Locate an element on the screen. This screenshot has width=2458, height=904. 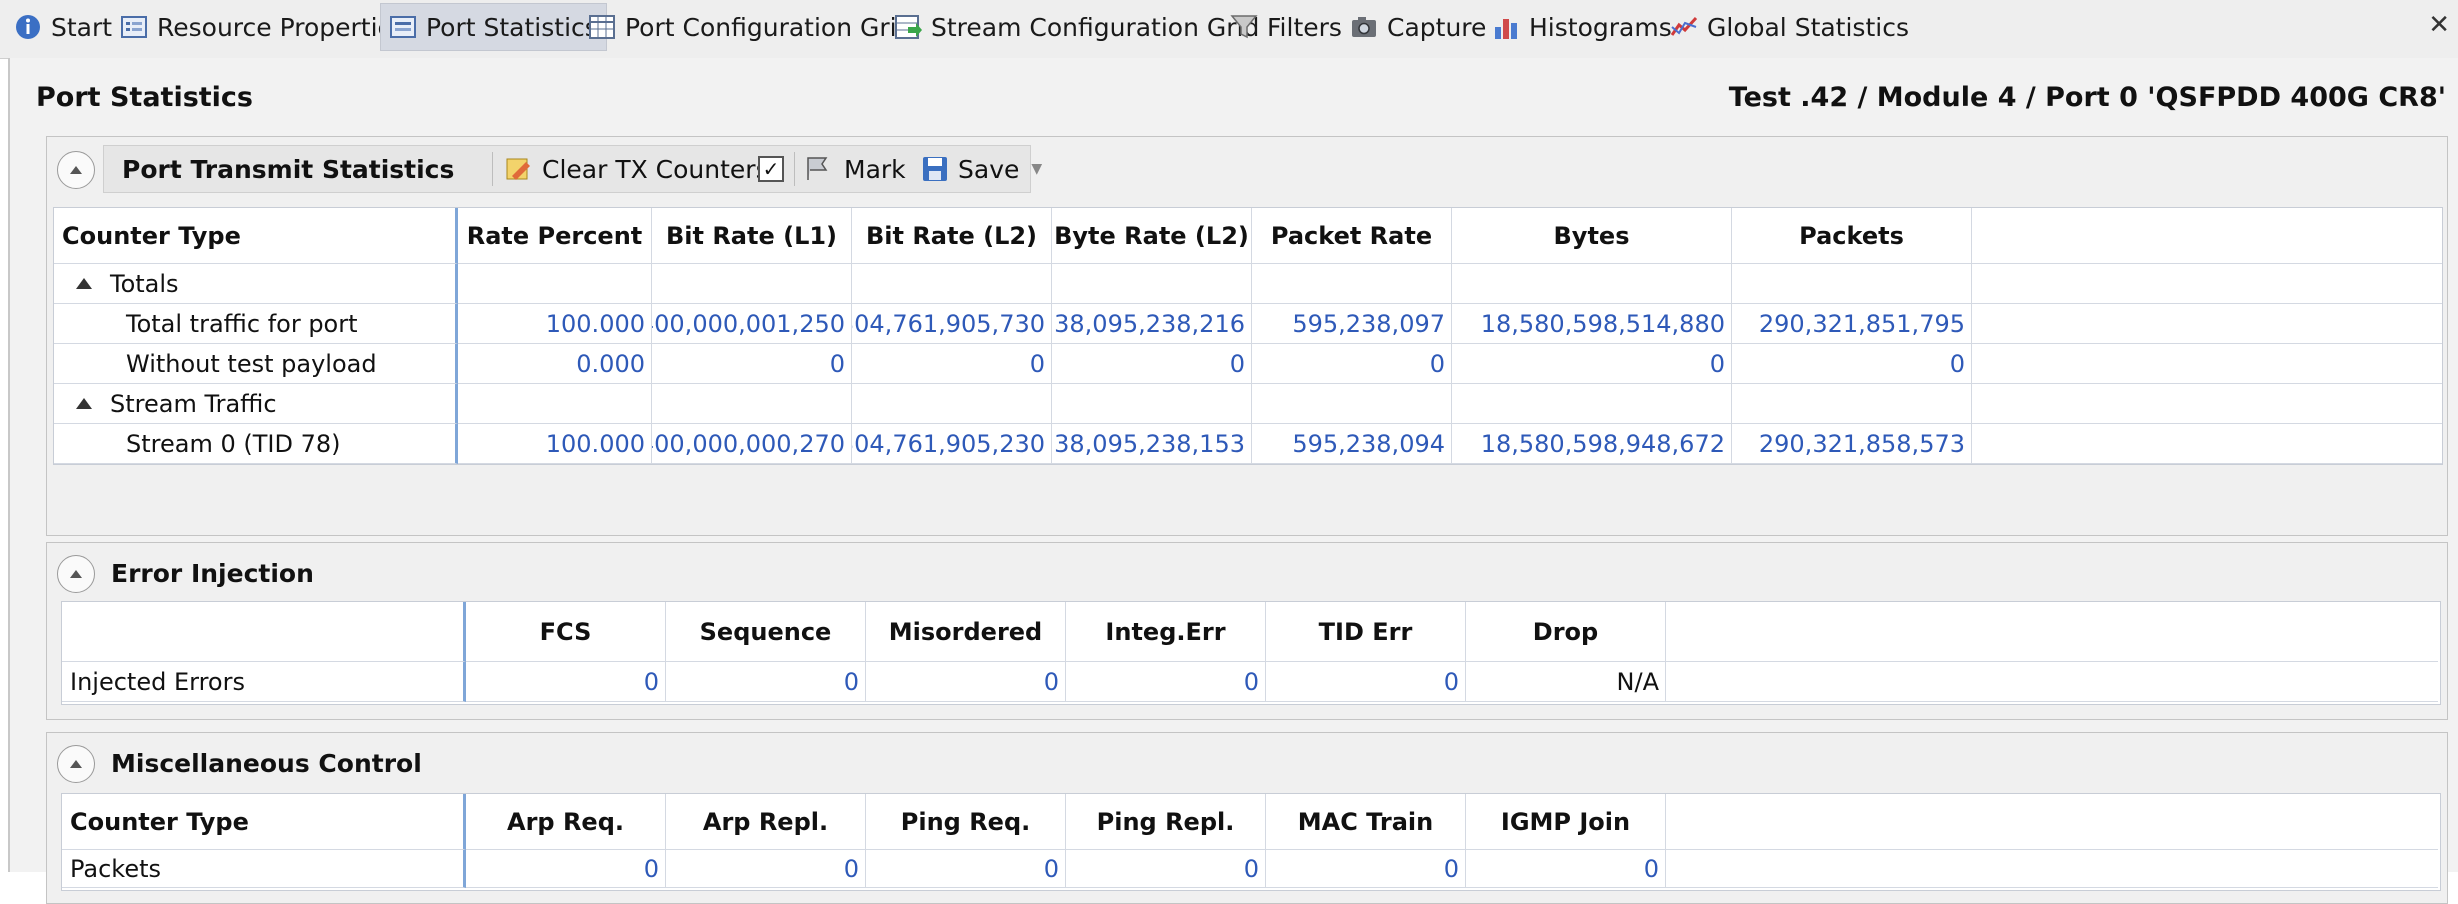
row-label-text: Without test payload is located at coordinates (251, 363).